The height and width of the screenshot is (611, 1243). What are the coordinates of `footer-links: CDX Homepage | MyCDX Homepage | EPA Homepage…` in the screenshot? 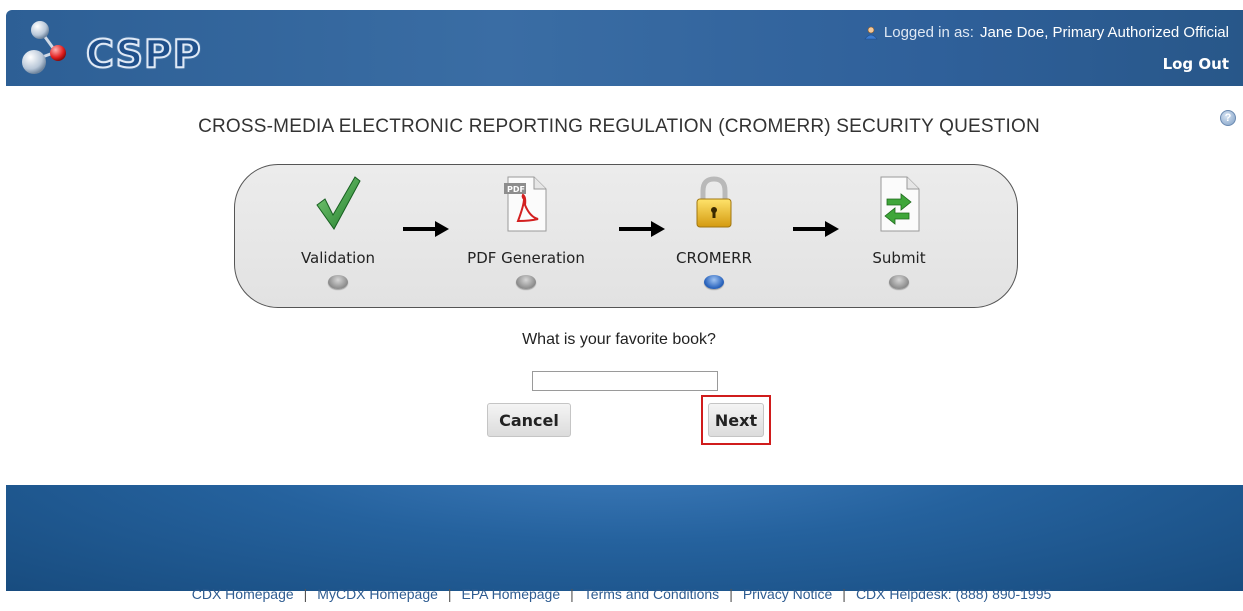 It's located at (621, 598).